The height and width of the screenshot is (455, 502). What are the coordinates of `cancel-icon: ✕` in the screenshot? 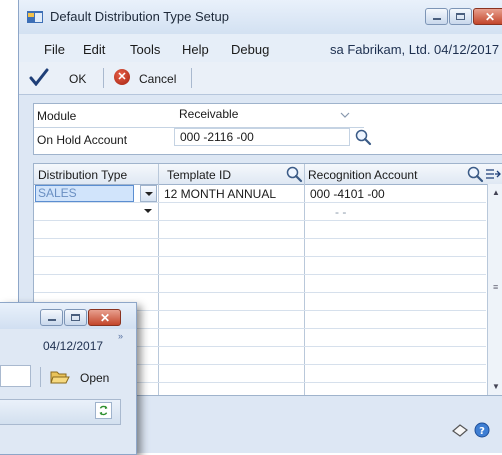 It's located at (122, 77).